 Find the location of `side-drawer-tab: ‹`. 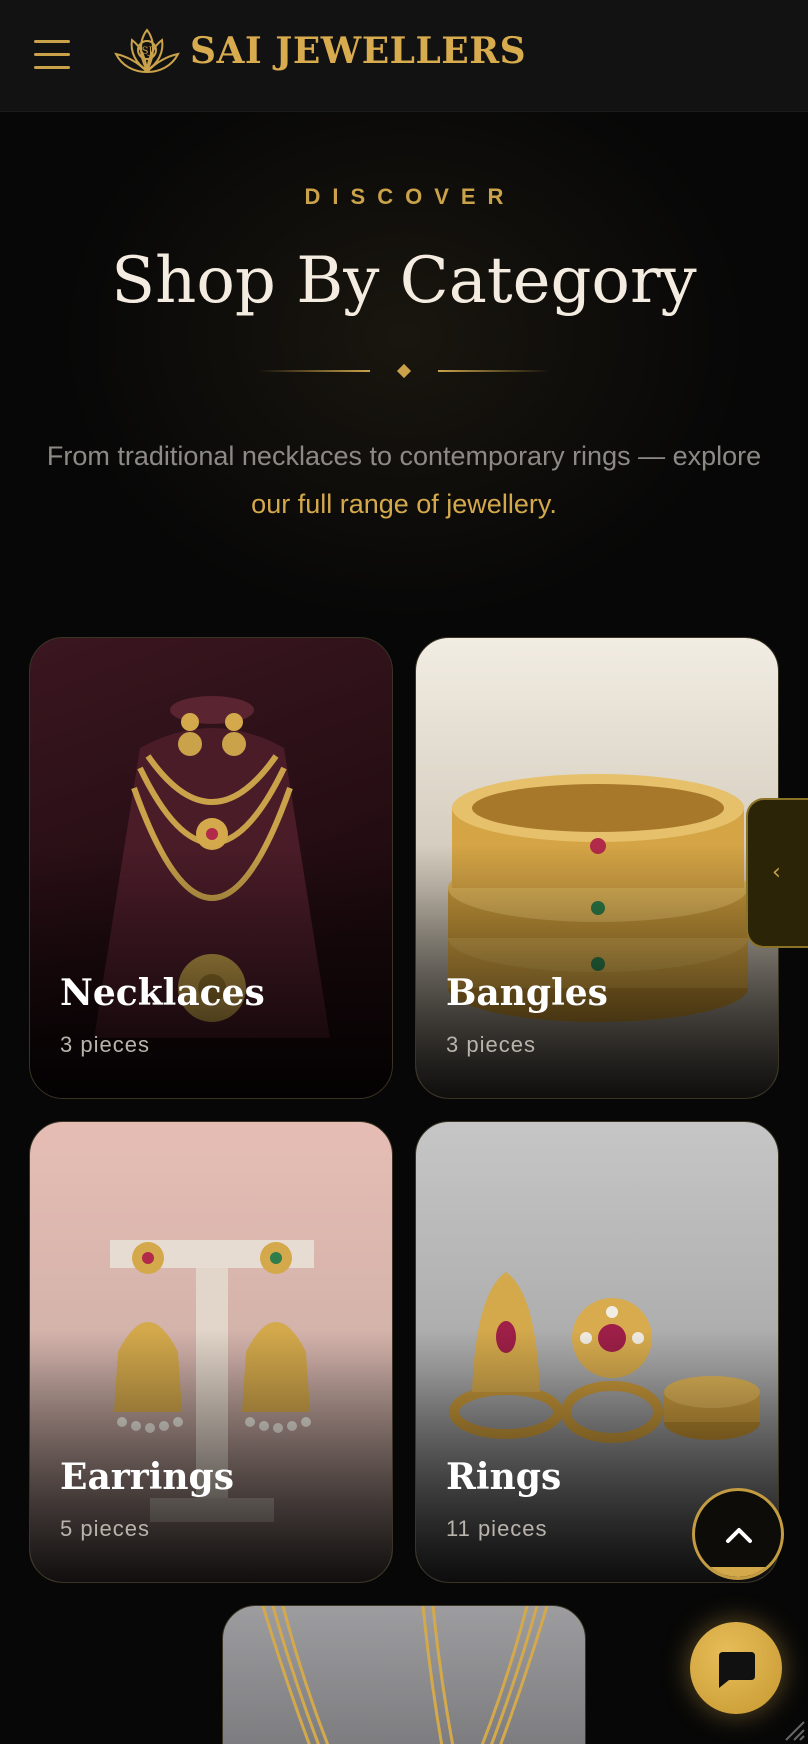

side-drawer-tab: ‹ is located at coordinates (777, 873).